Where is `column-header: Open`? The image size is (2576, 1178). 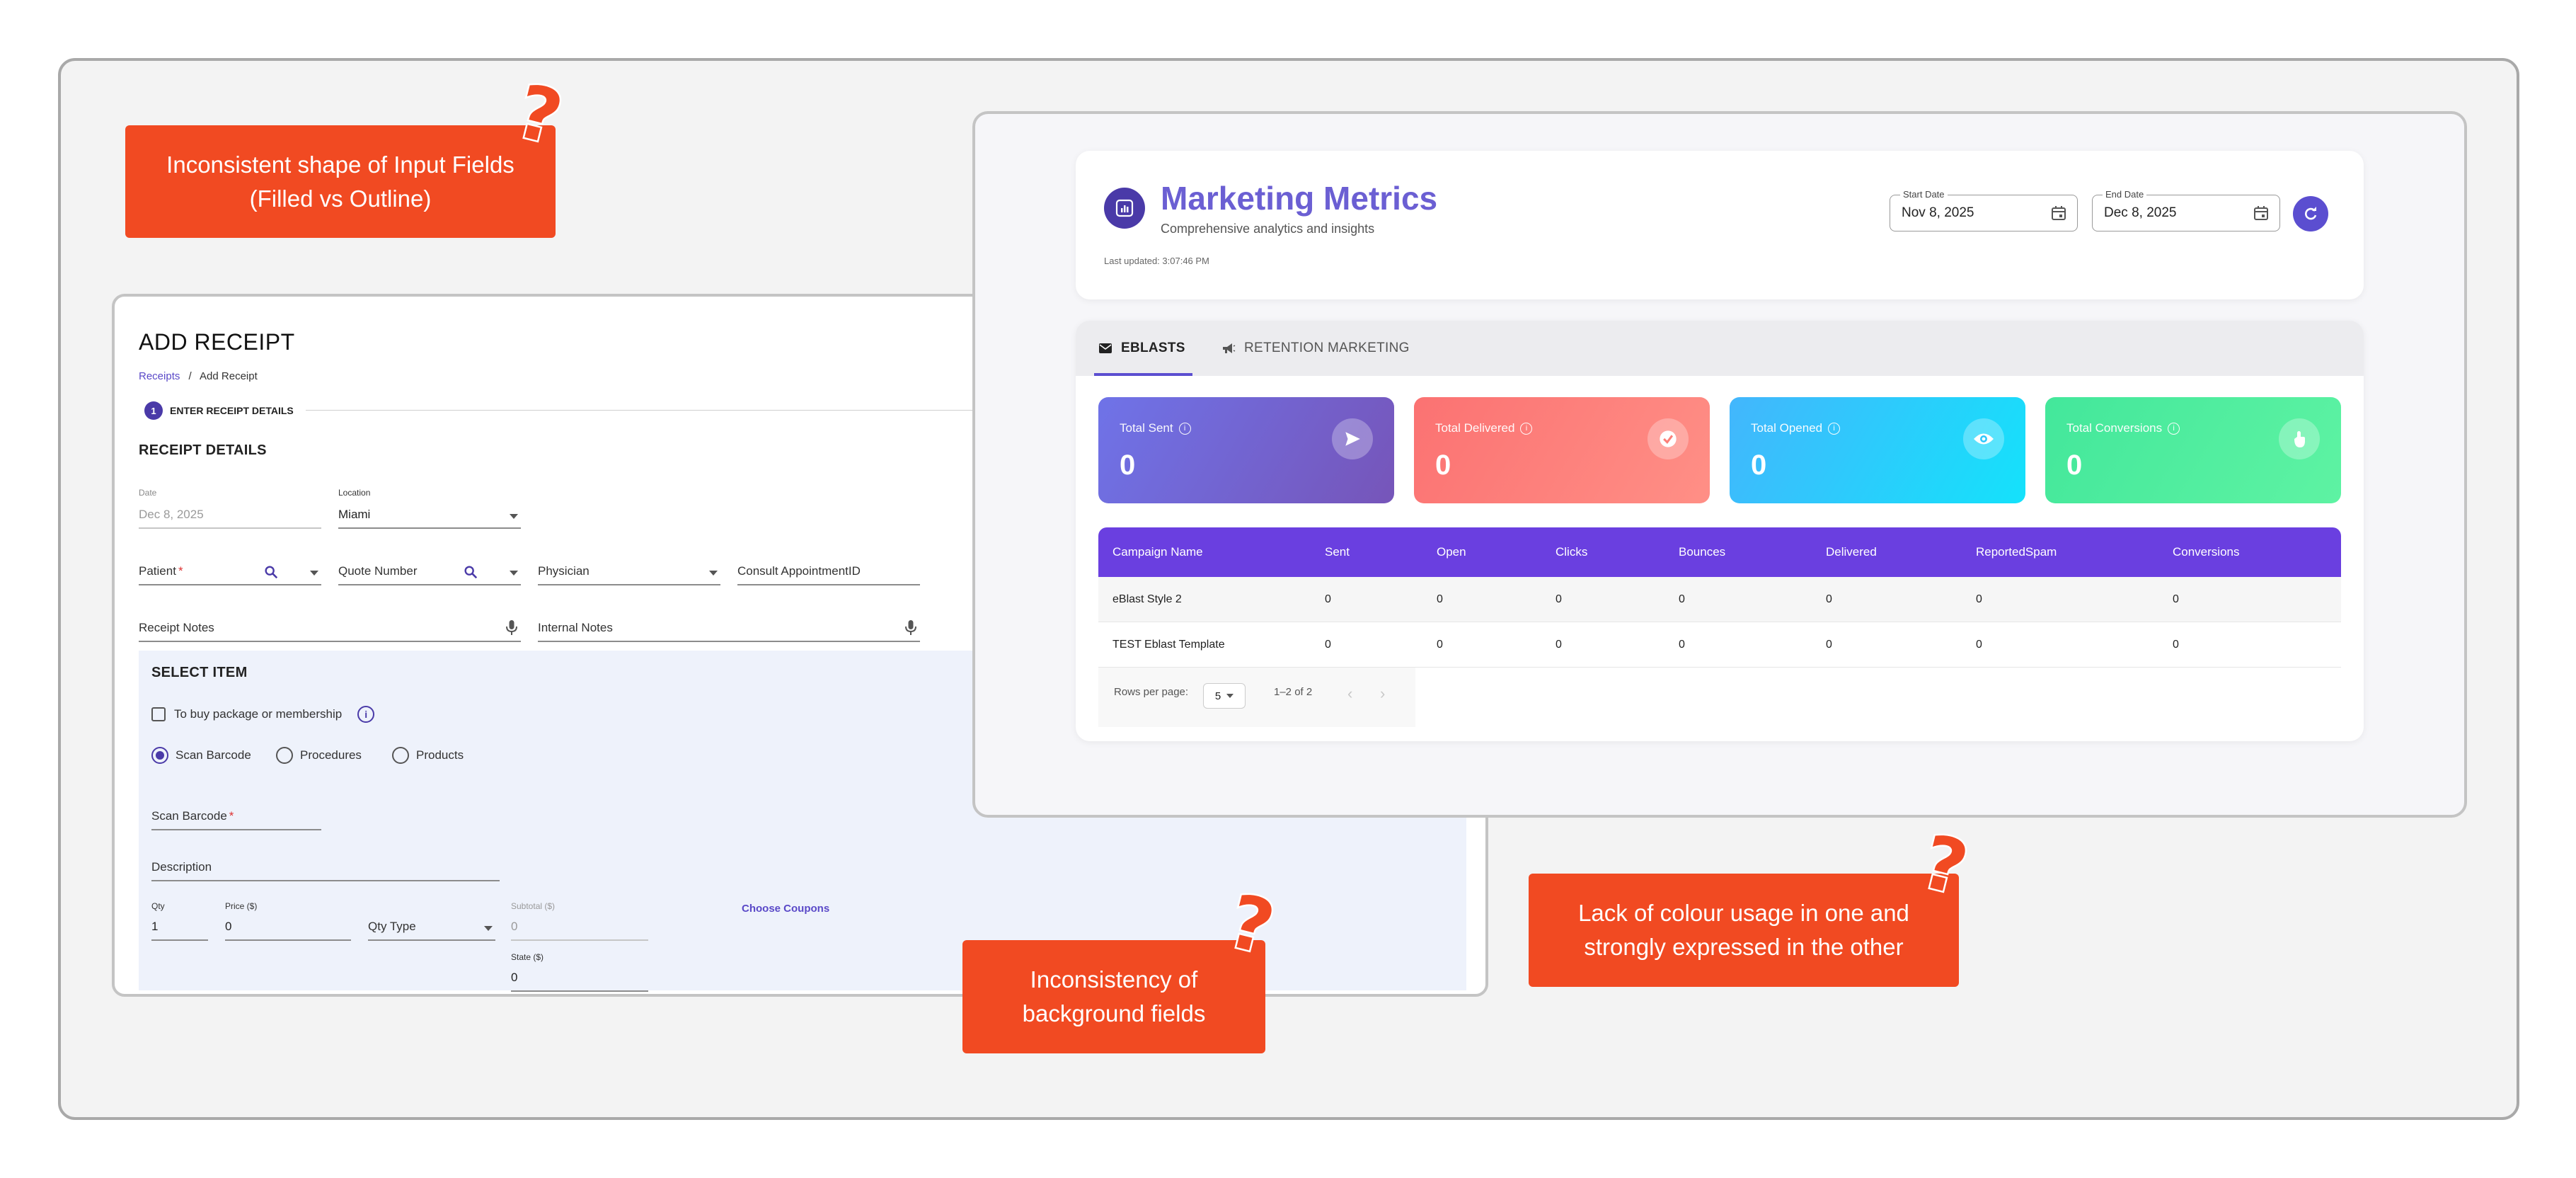
column-header: Open is located at coordinates (1452, 552).